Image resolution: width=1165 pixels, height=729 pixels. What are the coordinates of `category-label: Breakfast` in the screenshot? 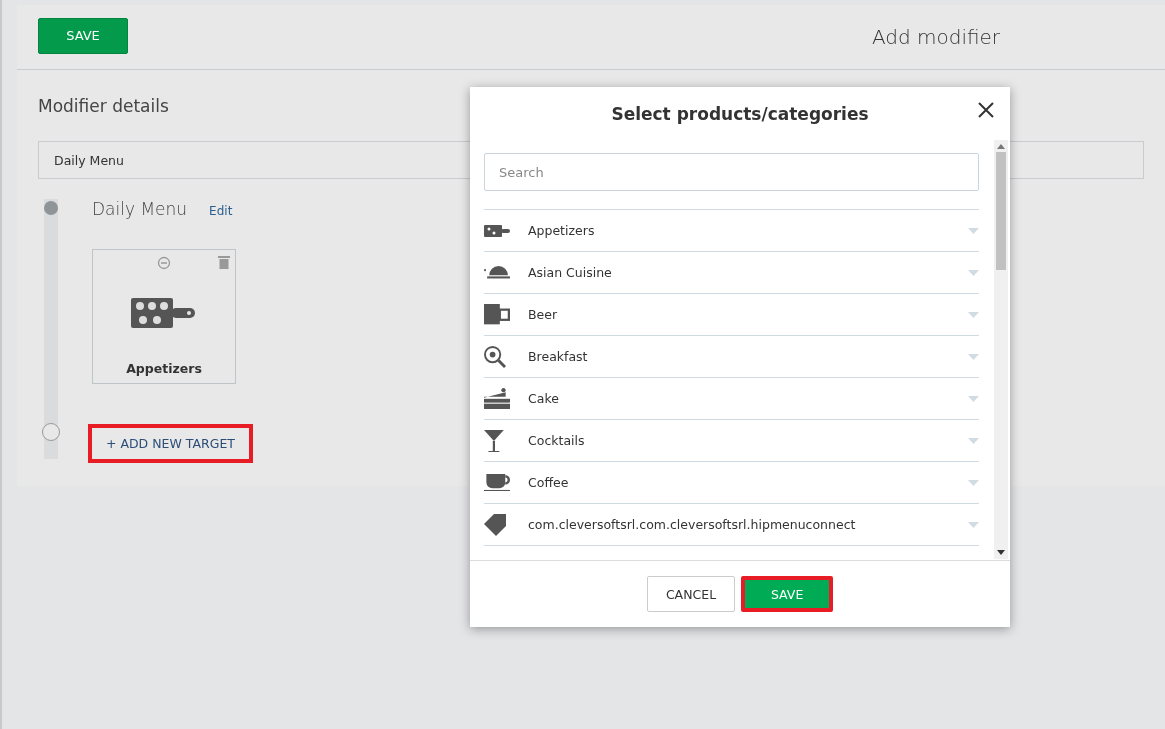 It's located at (558, 356).